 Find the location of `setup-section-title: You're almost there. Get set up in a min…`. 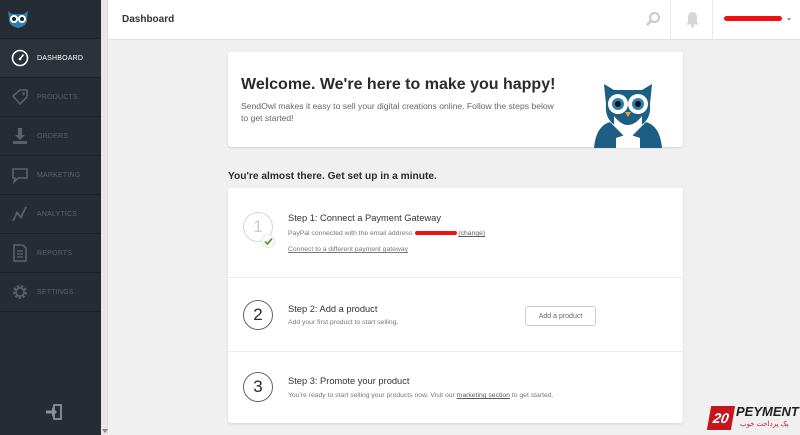

setup-section-title: You're almost there. Get set up in a min… is located at coordinates (332, 176).